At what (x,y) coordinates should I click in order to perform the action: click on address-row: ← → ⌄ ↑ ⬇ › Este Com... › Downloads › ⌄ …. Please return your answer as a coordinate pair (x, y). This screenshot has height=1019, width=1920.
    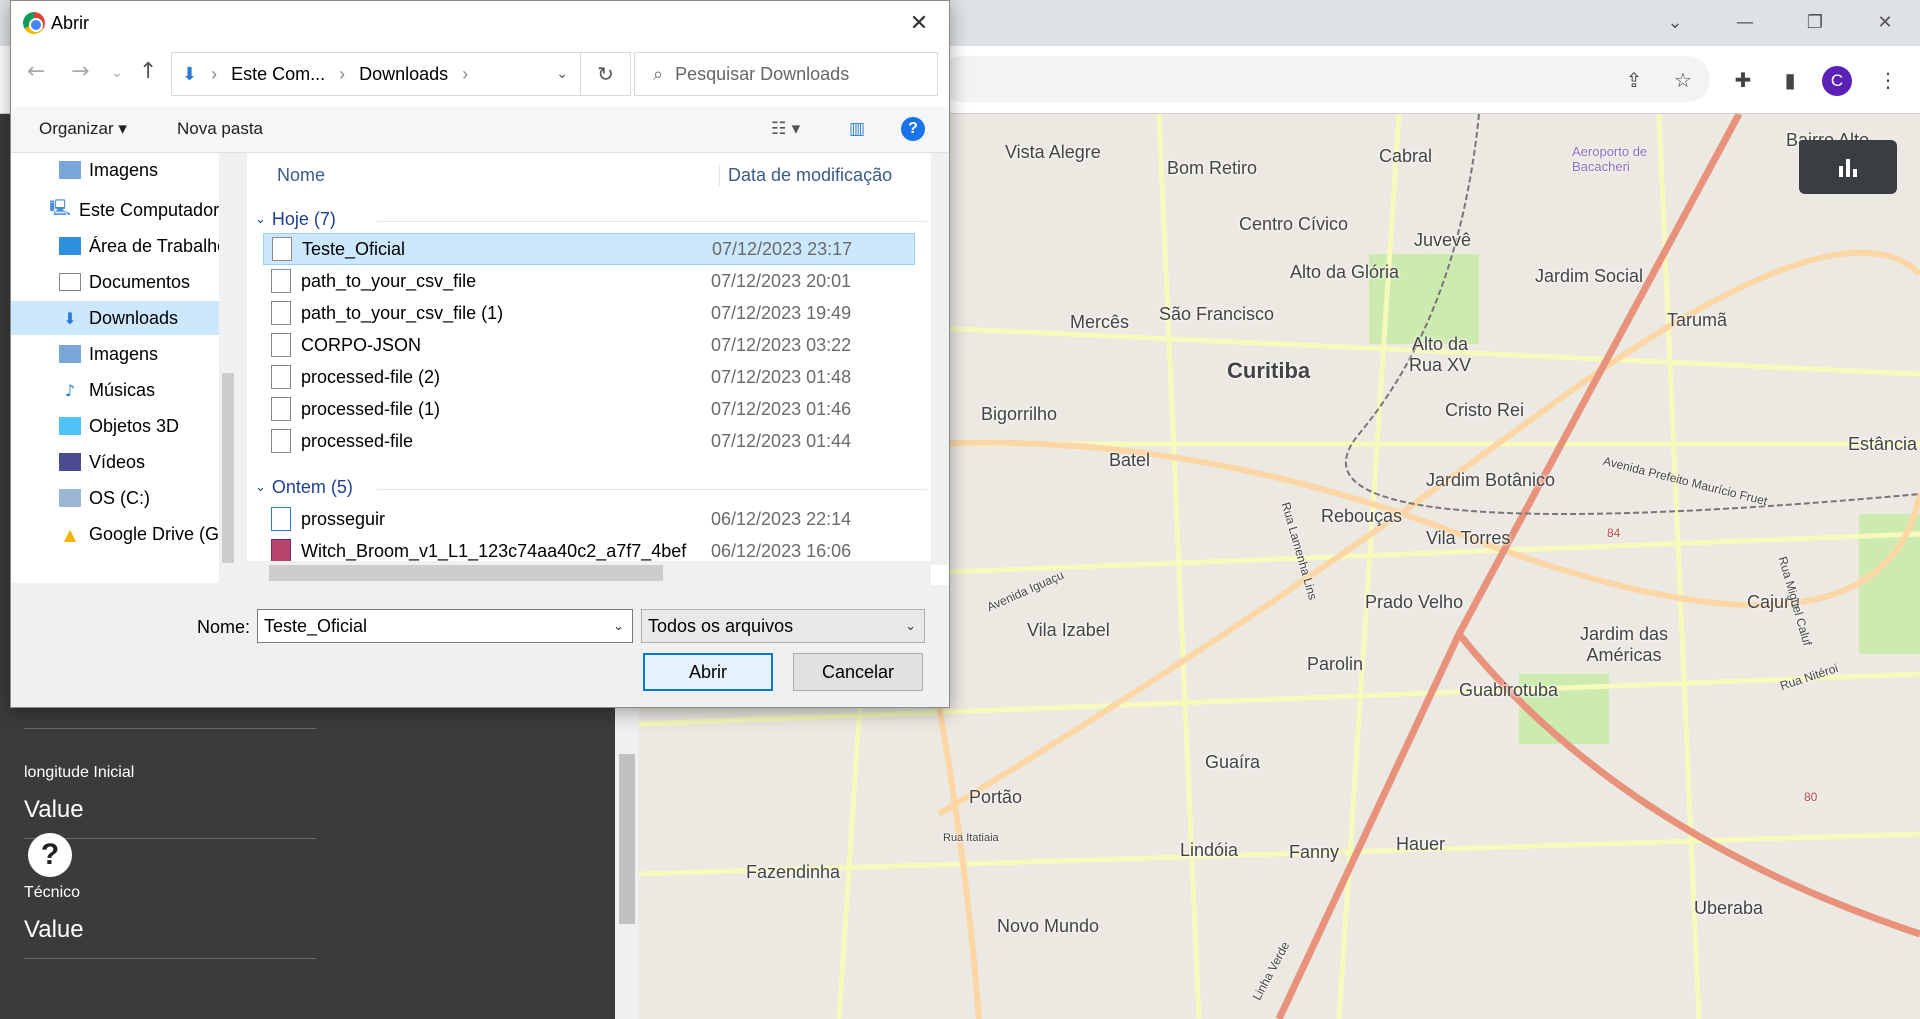
    Looking at the image, I should click on (480, 76).